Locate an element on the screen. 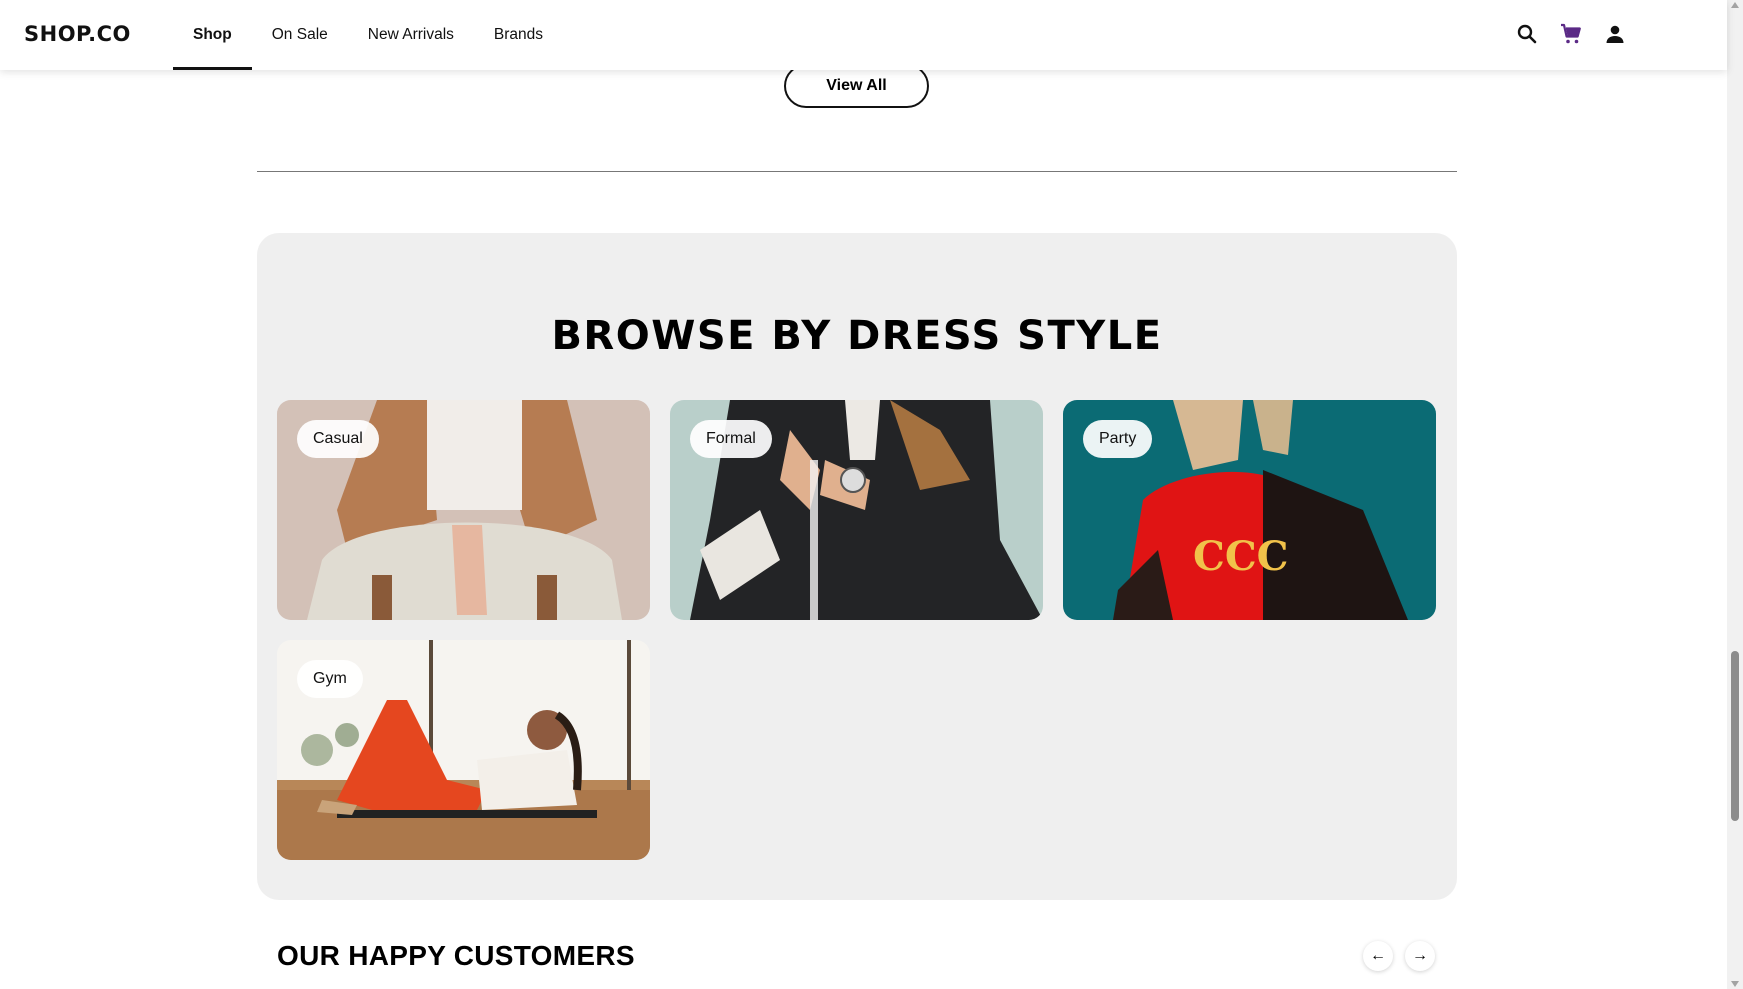  account-icon is located at coordinates (1615, 34).